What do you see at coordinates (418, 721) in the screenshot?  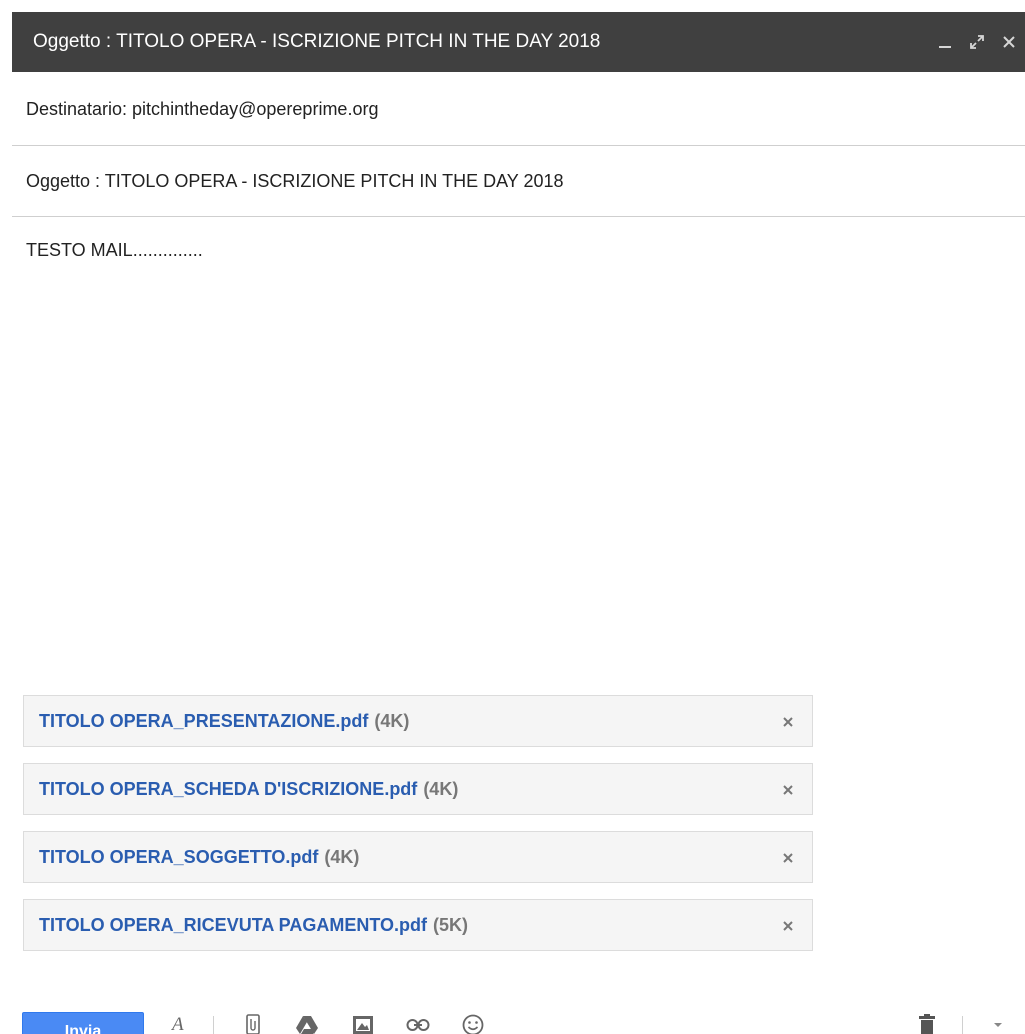 I see `attachment-item: TITOLO OPERA_PRESENTAZIONE.pdf (4K)` at bounding box center [418, 721].